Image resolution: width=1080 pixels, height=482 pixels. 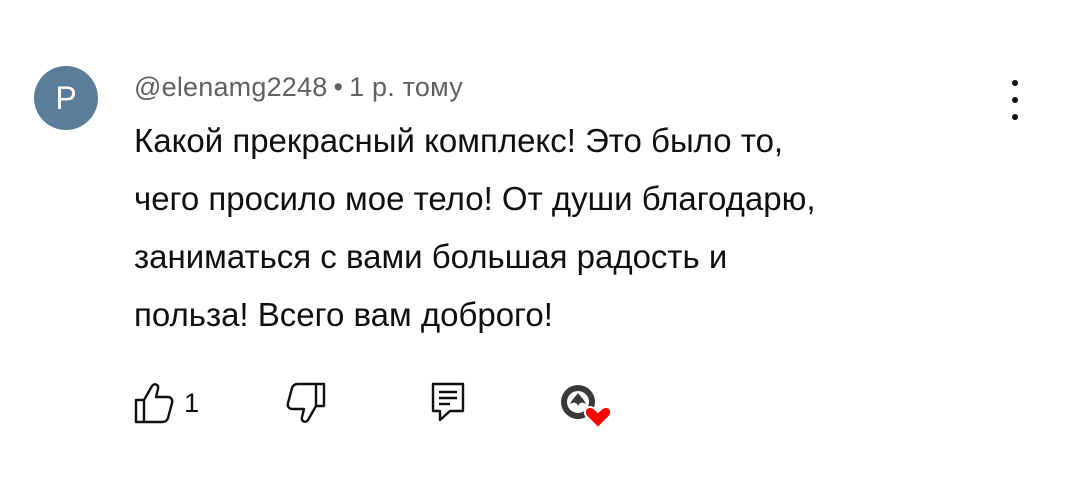 I want to click on avatar: P, so click(x=66, y=98).